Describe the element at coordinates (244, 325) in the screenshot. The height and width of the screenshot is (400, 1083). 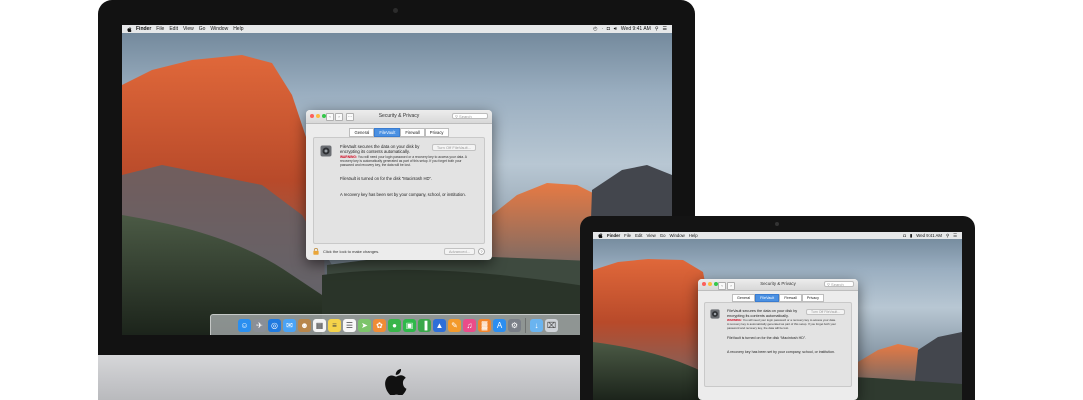
I see `dock-finder-icon: ☺` at that location.